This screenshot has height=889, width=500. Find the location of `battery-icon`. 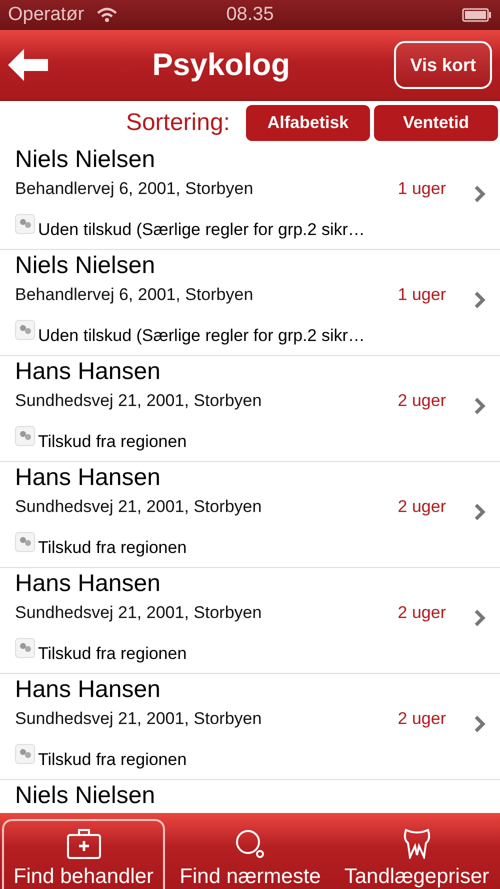

battery-icon is located at coordinates (477, 15).